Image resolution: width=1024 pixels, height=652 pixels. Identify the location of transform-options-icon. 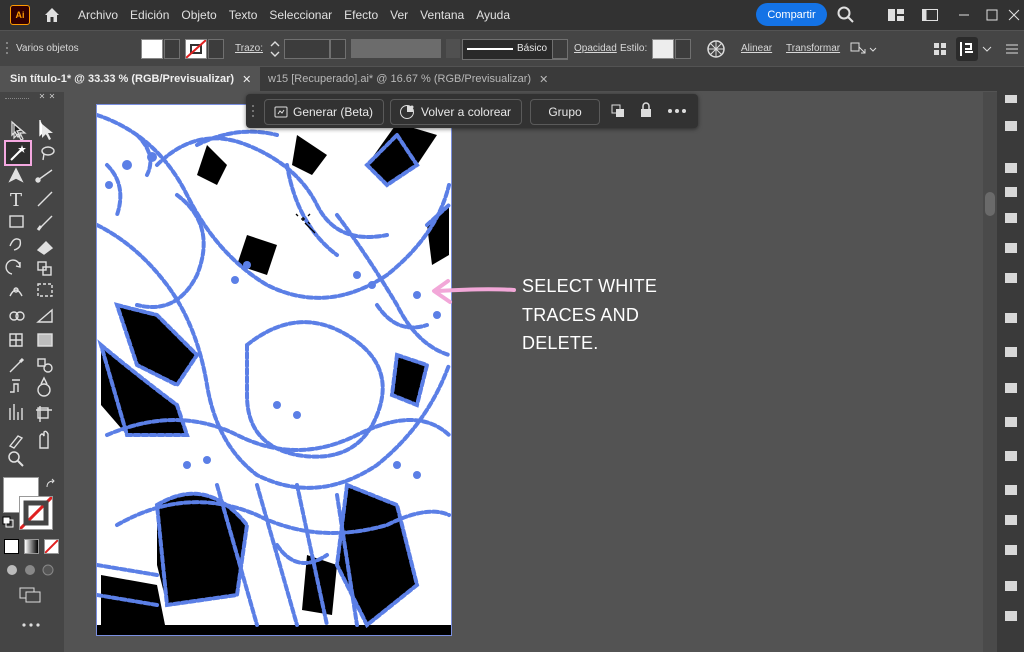
(863, 49).